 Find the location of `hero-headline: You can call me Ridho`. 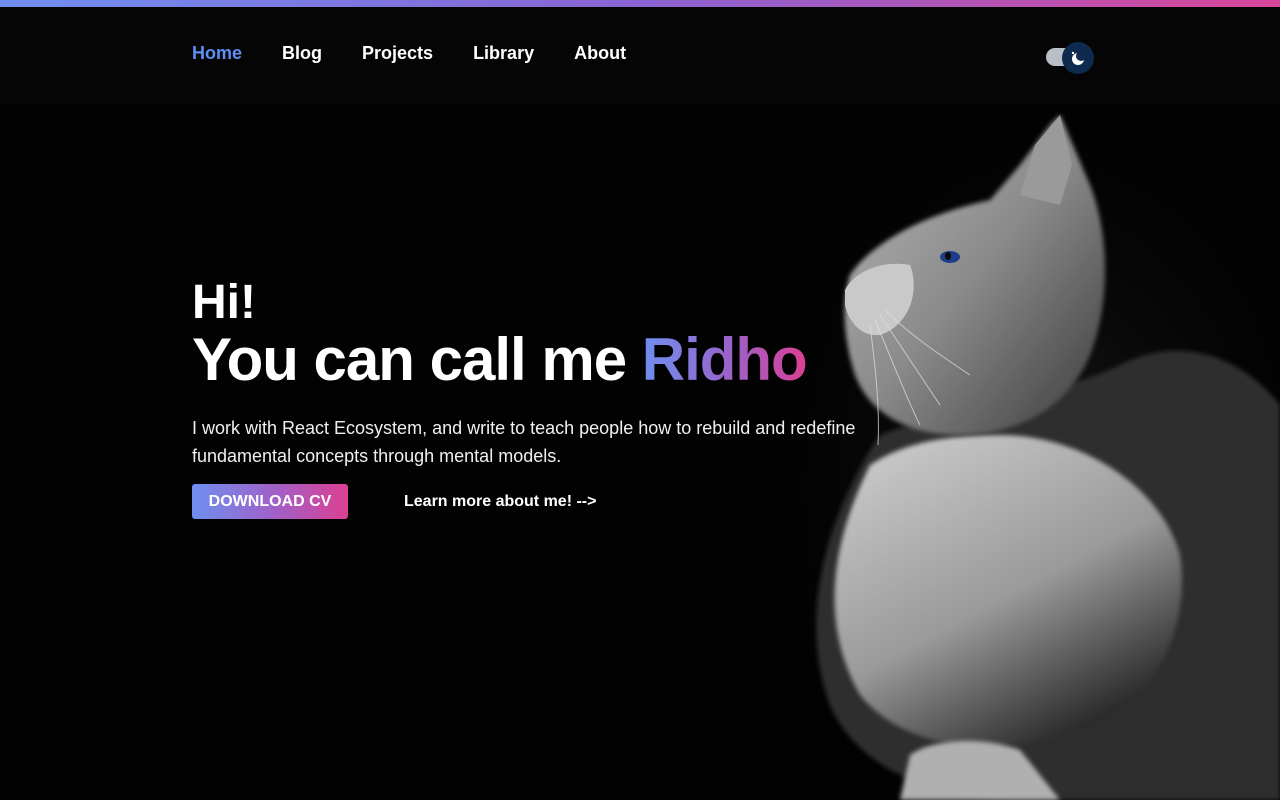

hero-headline: You can call me Ridho is located at coordinates (542, 360).